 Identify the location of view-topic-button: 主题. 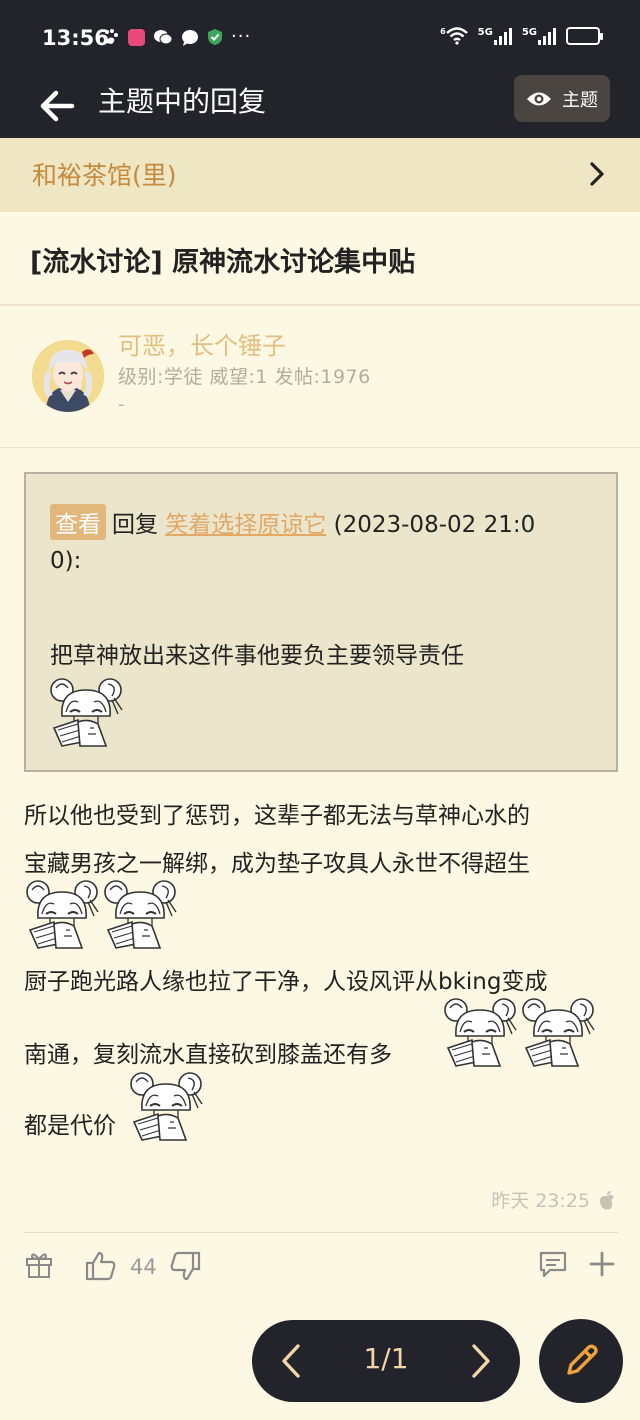
(562, 98).